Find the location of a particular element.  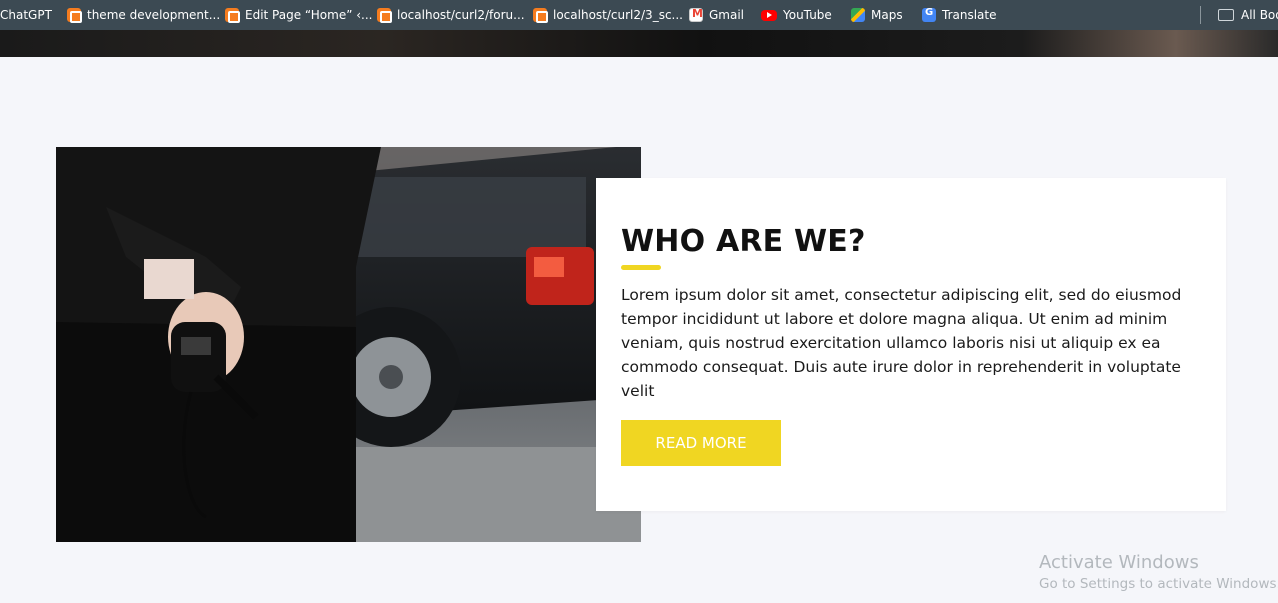

bookmark-chatgpt: ChatGPT is located at coordinates (26, 15).